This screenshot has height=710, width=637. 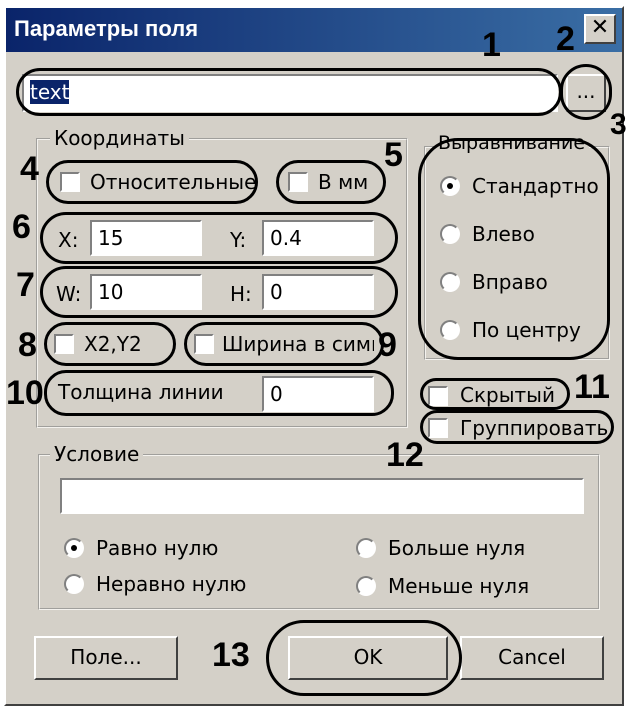 I want to click on callout-number-9: 9, so click(x=387, y=345).